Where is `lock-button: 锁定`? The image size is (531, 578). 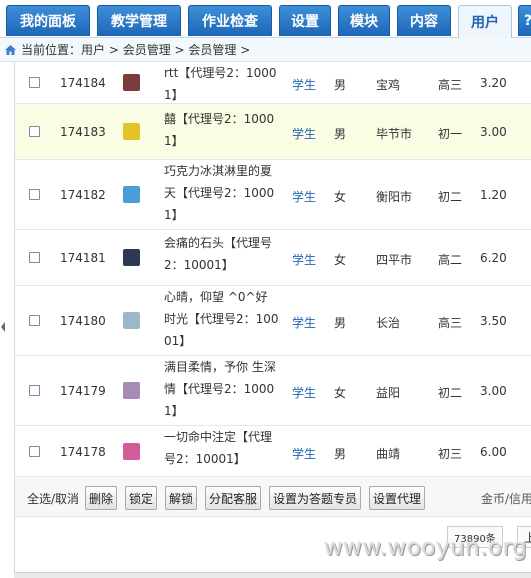
lock-button: 锁定 is located at coordinates (141, 498).